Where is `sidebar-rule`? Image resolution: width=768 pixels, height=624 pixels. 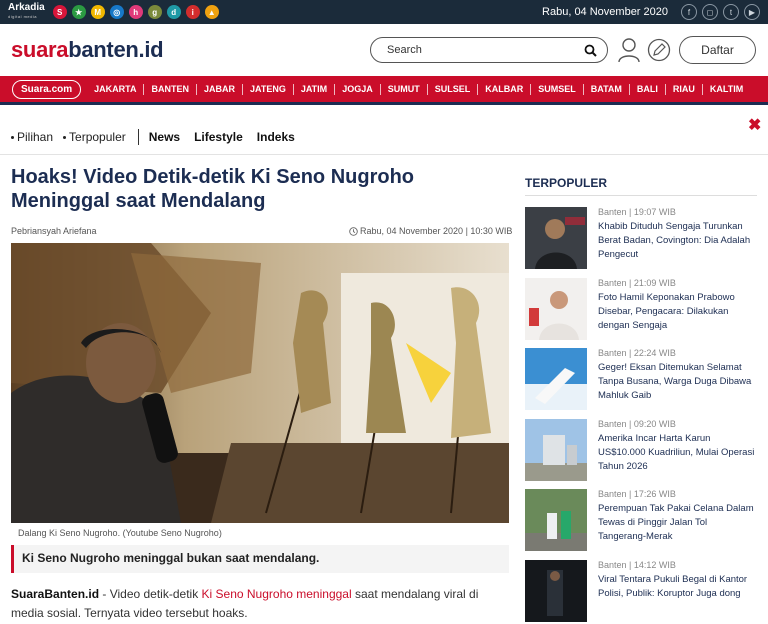 sidebar-rule is located at coordinates (641, 195).